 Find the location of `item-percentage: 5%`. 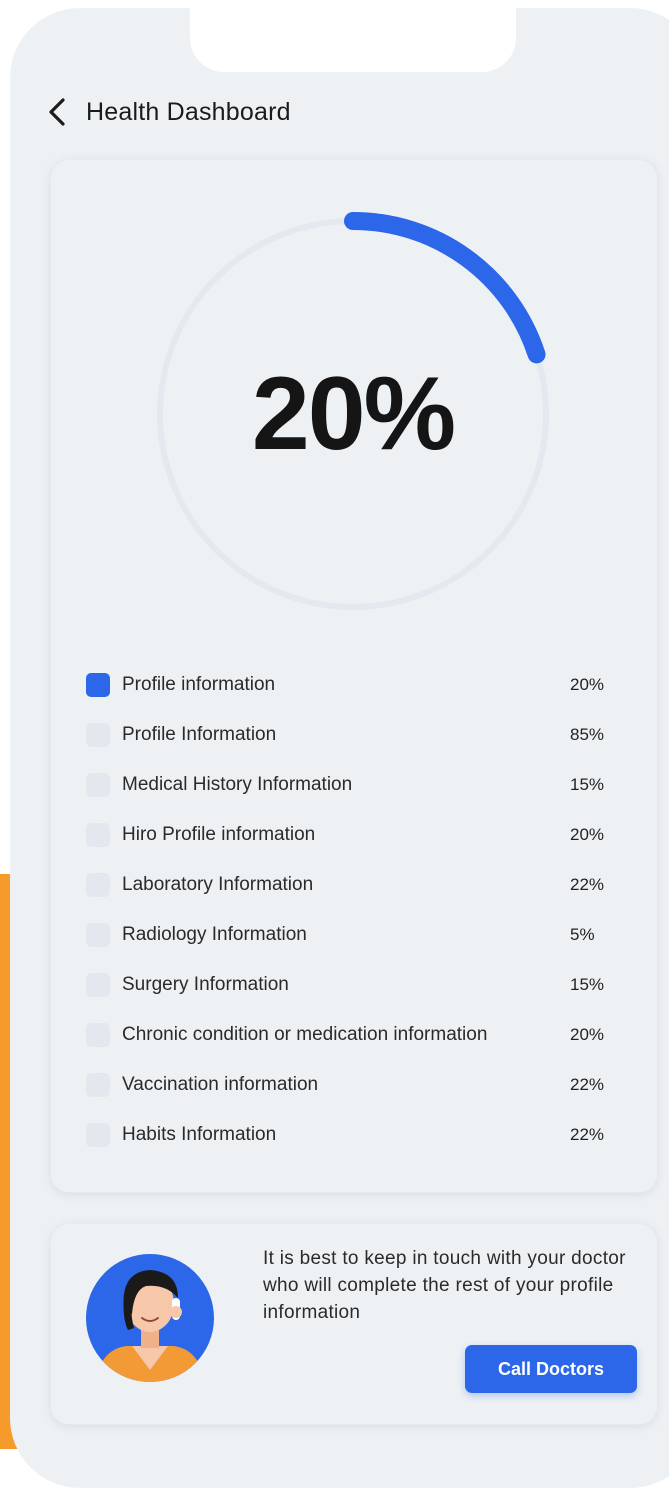

item-percentage: 5% is located at coordinates (582, 934).